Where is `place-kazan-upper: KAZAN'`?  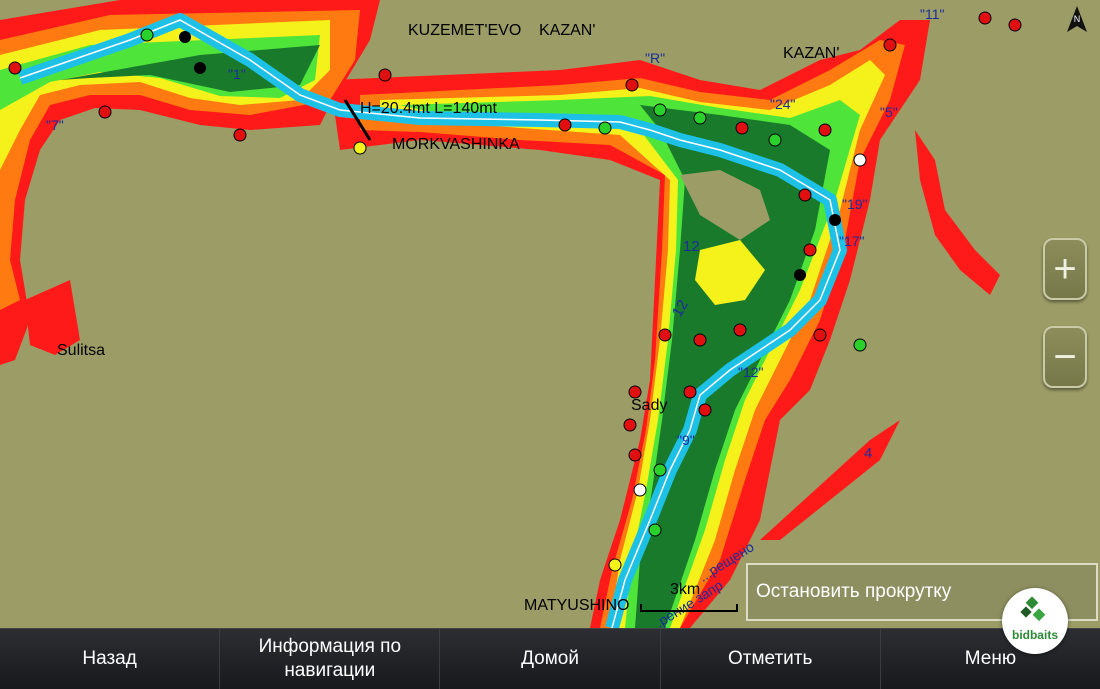 place-kazan-upper: KAZAN' is located at coordinates (567, 30).